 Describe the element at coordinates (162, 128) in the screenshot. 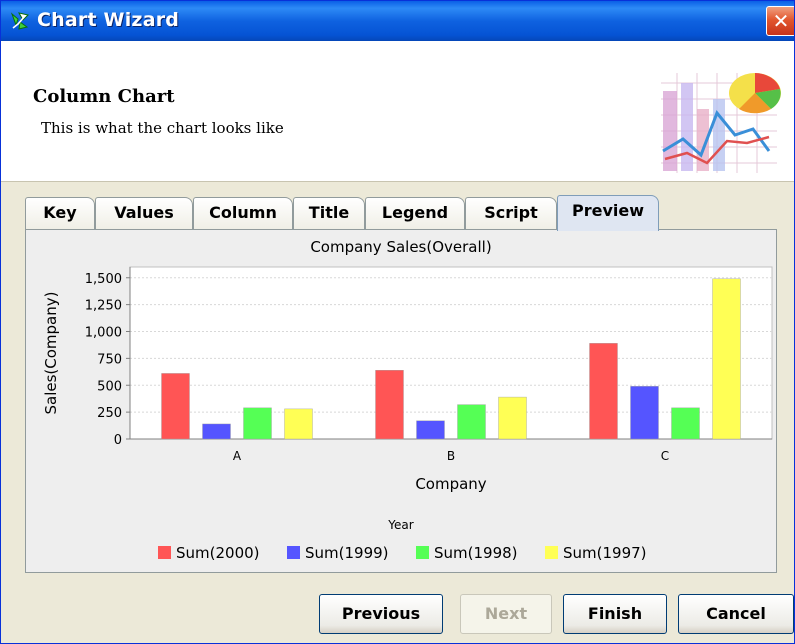

I see `header-subtitle: This is what the chart looks like` at that location.